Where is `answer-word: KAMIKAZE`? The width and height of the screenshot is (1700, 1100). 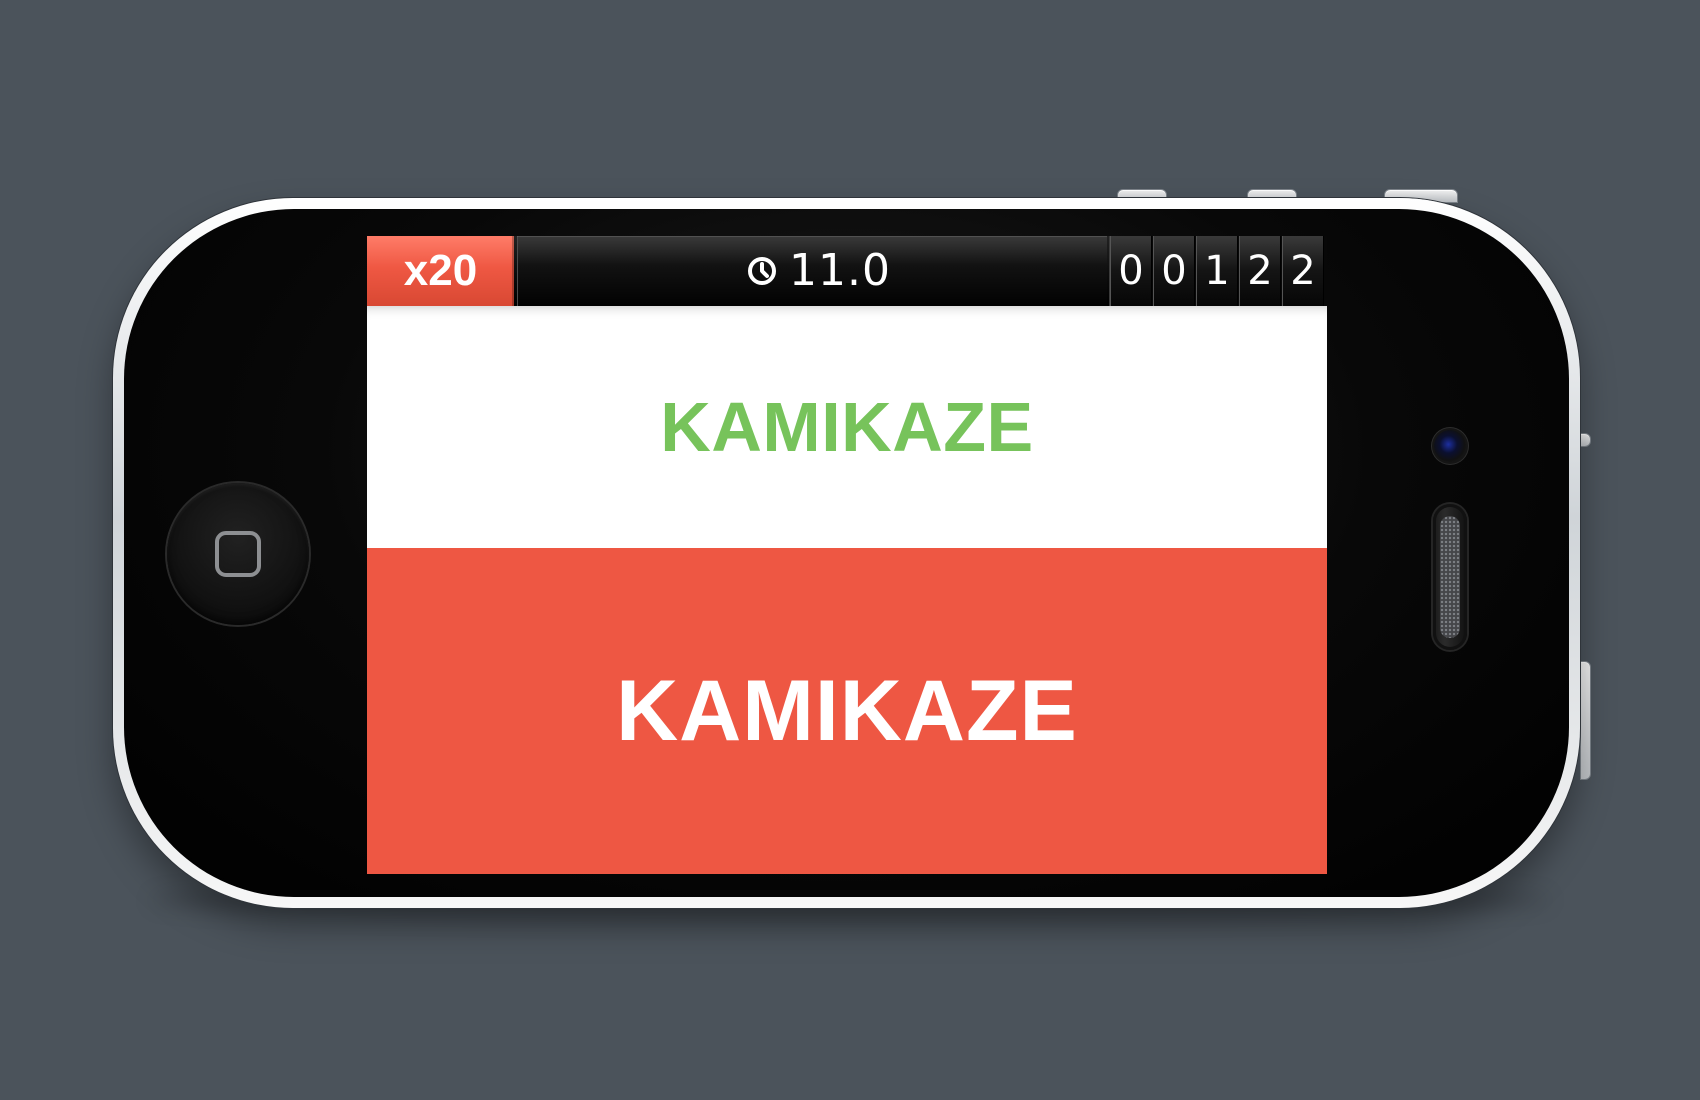 answer-word: KAMIKAZE is located at coordinates (847, 711).